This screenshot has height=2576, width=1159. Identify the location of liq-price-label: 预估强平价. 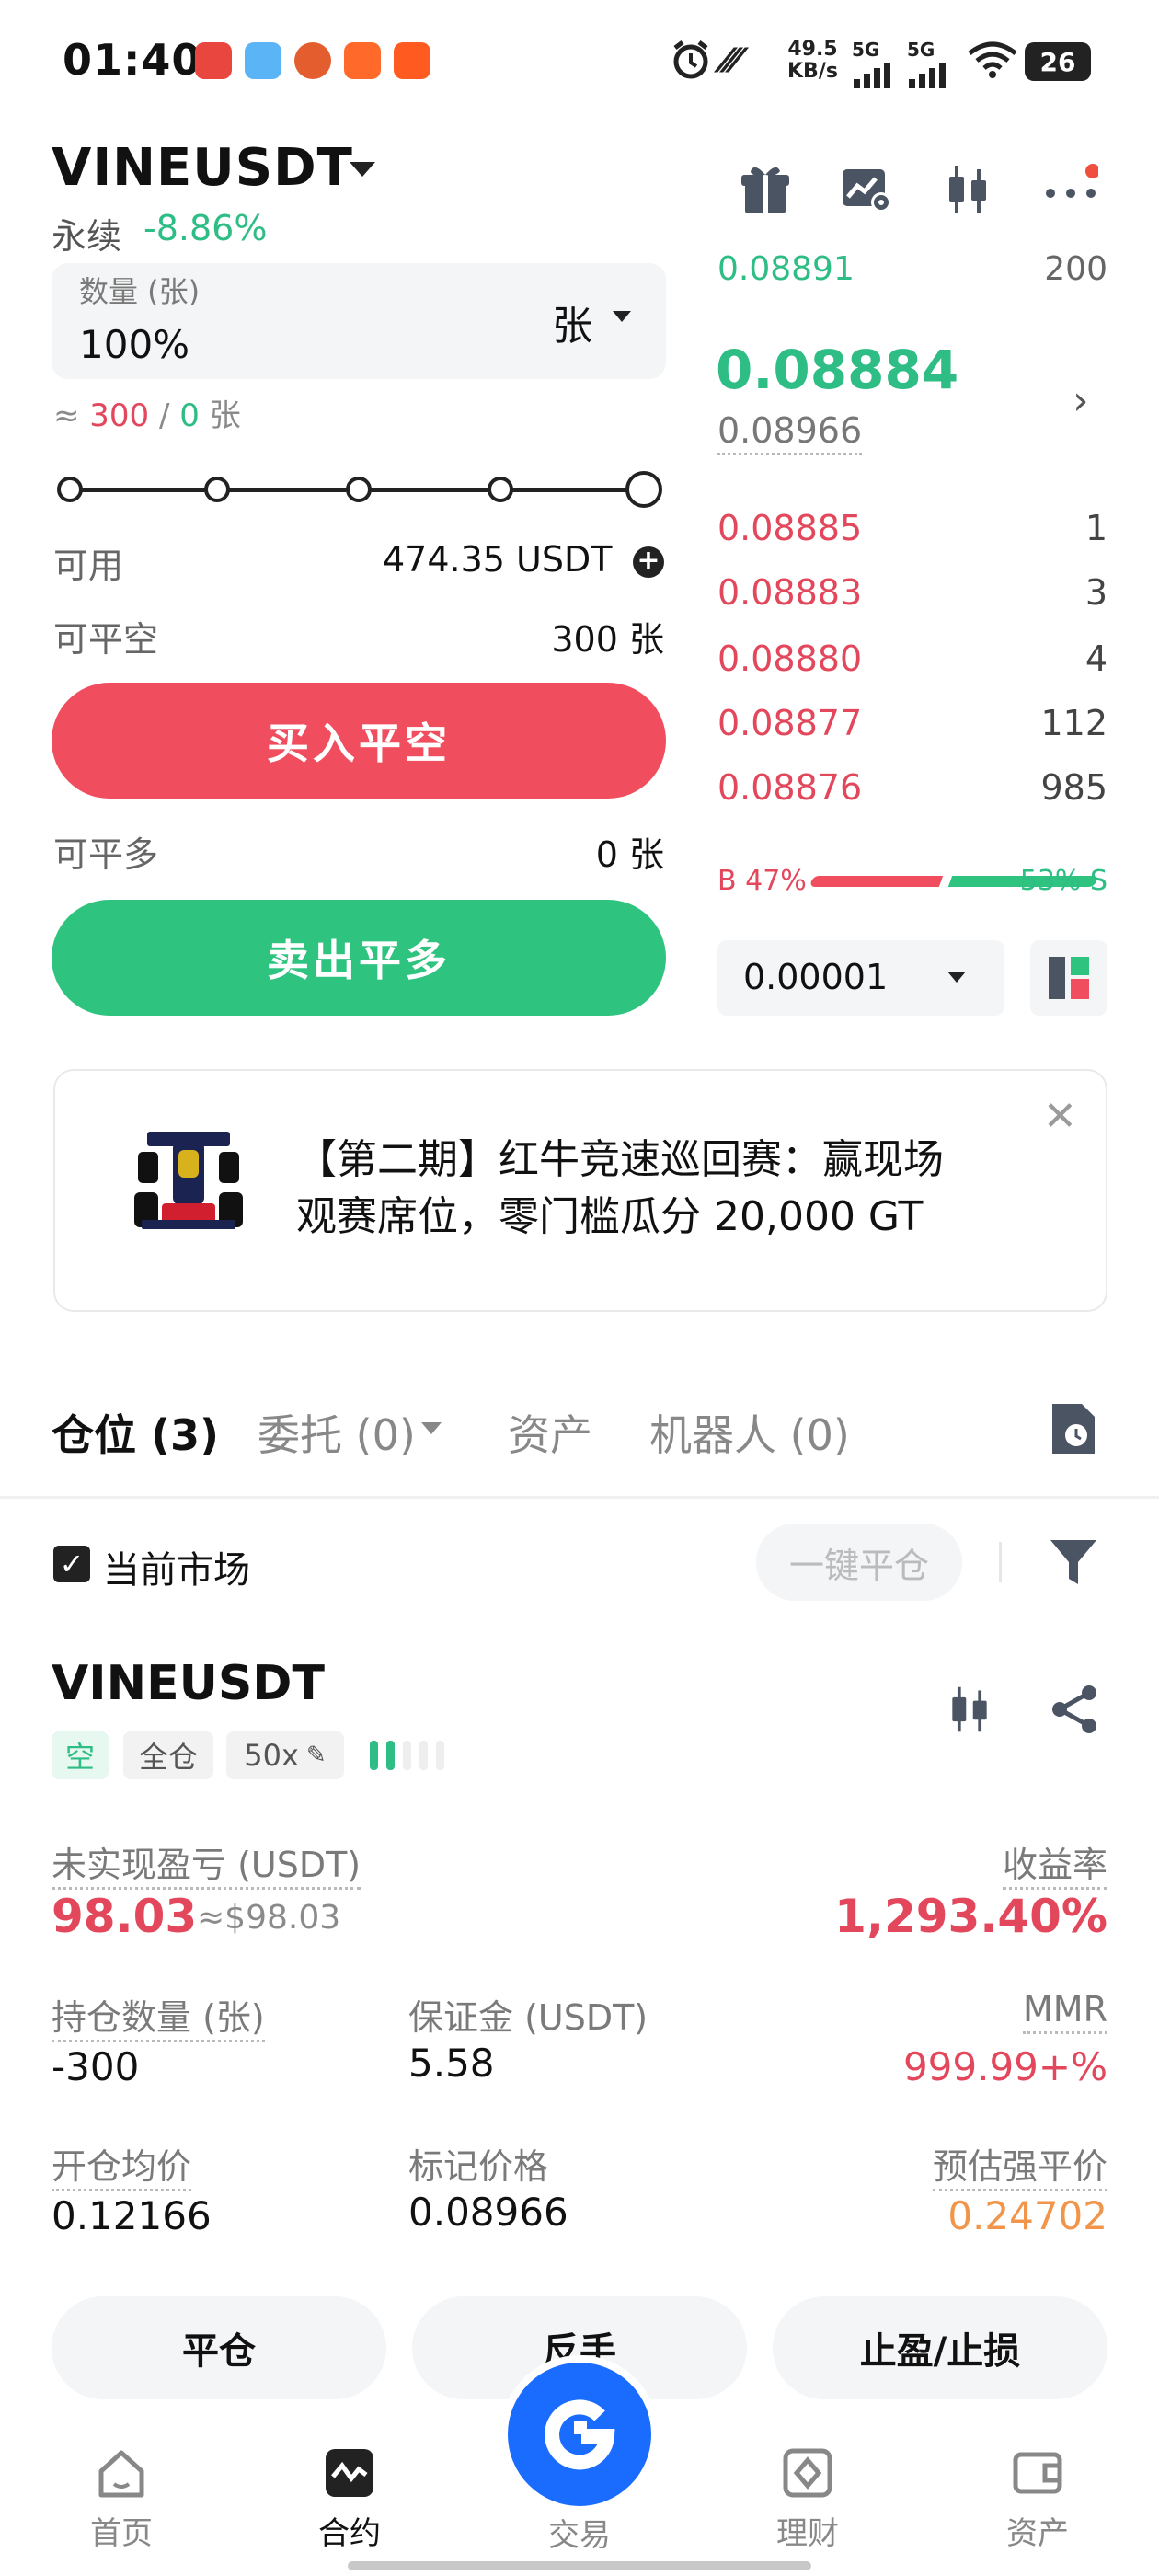
(1019, 2164).